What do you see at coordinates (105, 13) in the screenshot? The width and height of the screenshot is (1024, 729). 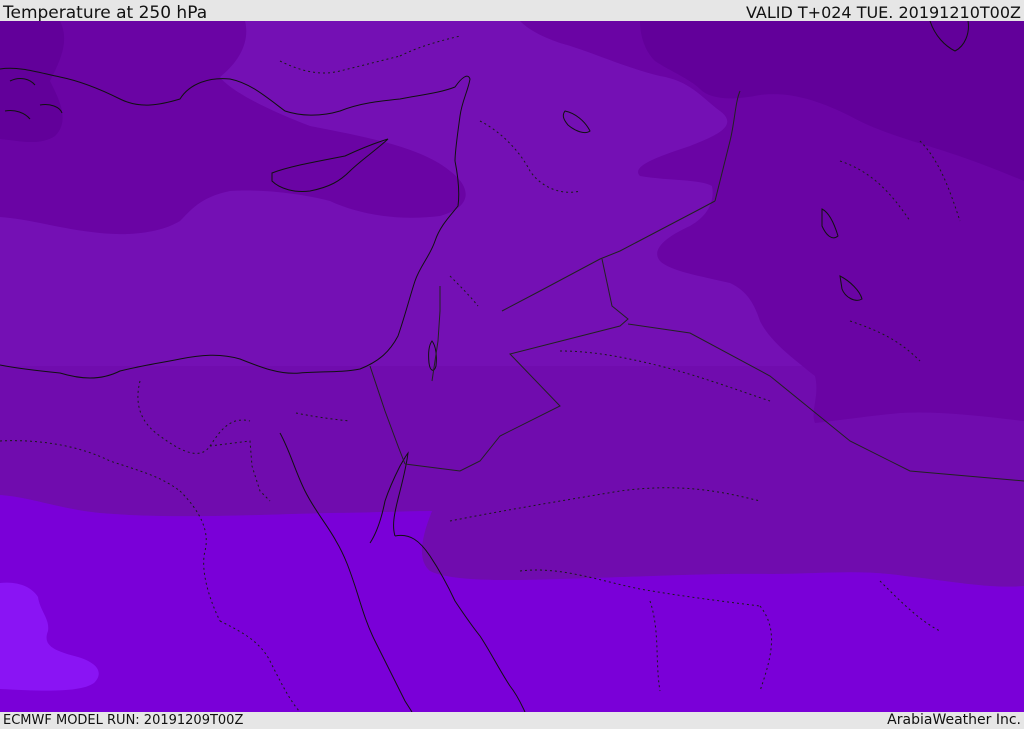 I see `map-title: Temperature at 250 hPa` at bounding box center [105, 13].